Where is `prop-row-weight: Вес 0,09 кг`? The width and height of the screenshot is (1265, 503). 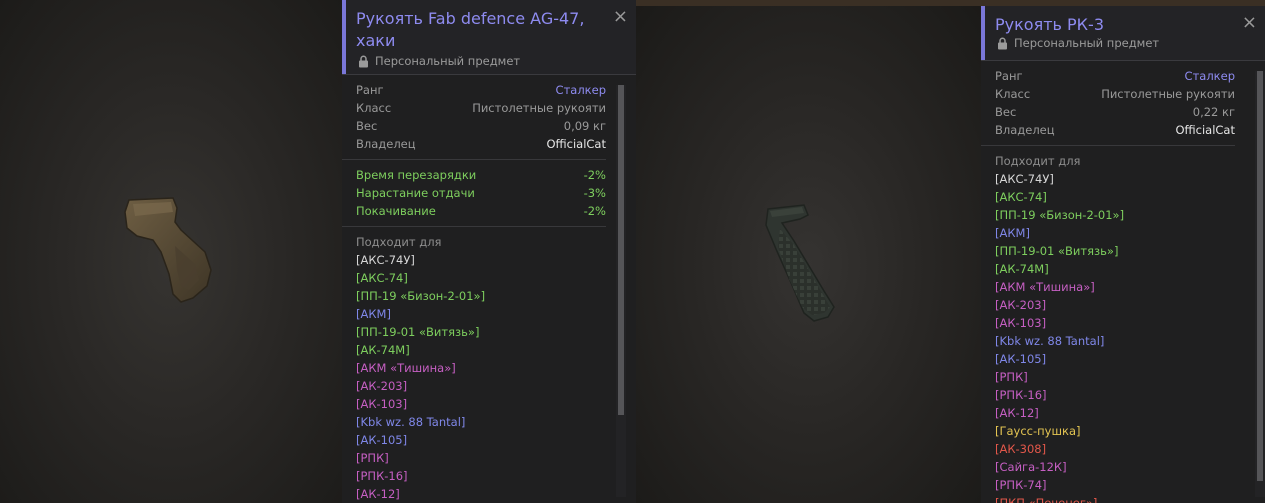
prop-row-weight: Вес 0,09 кг is located at coordinates (474, 126).